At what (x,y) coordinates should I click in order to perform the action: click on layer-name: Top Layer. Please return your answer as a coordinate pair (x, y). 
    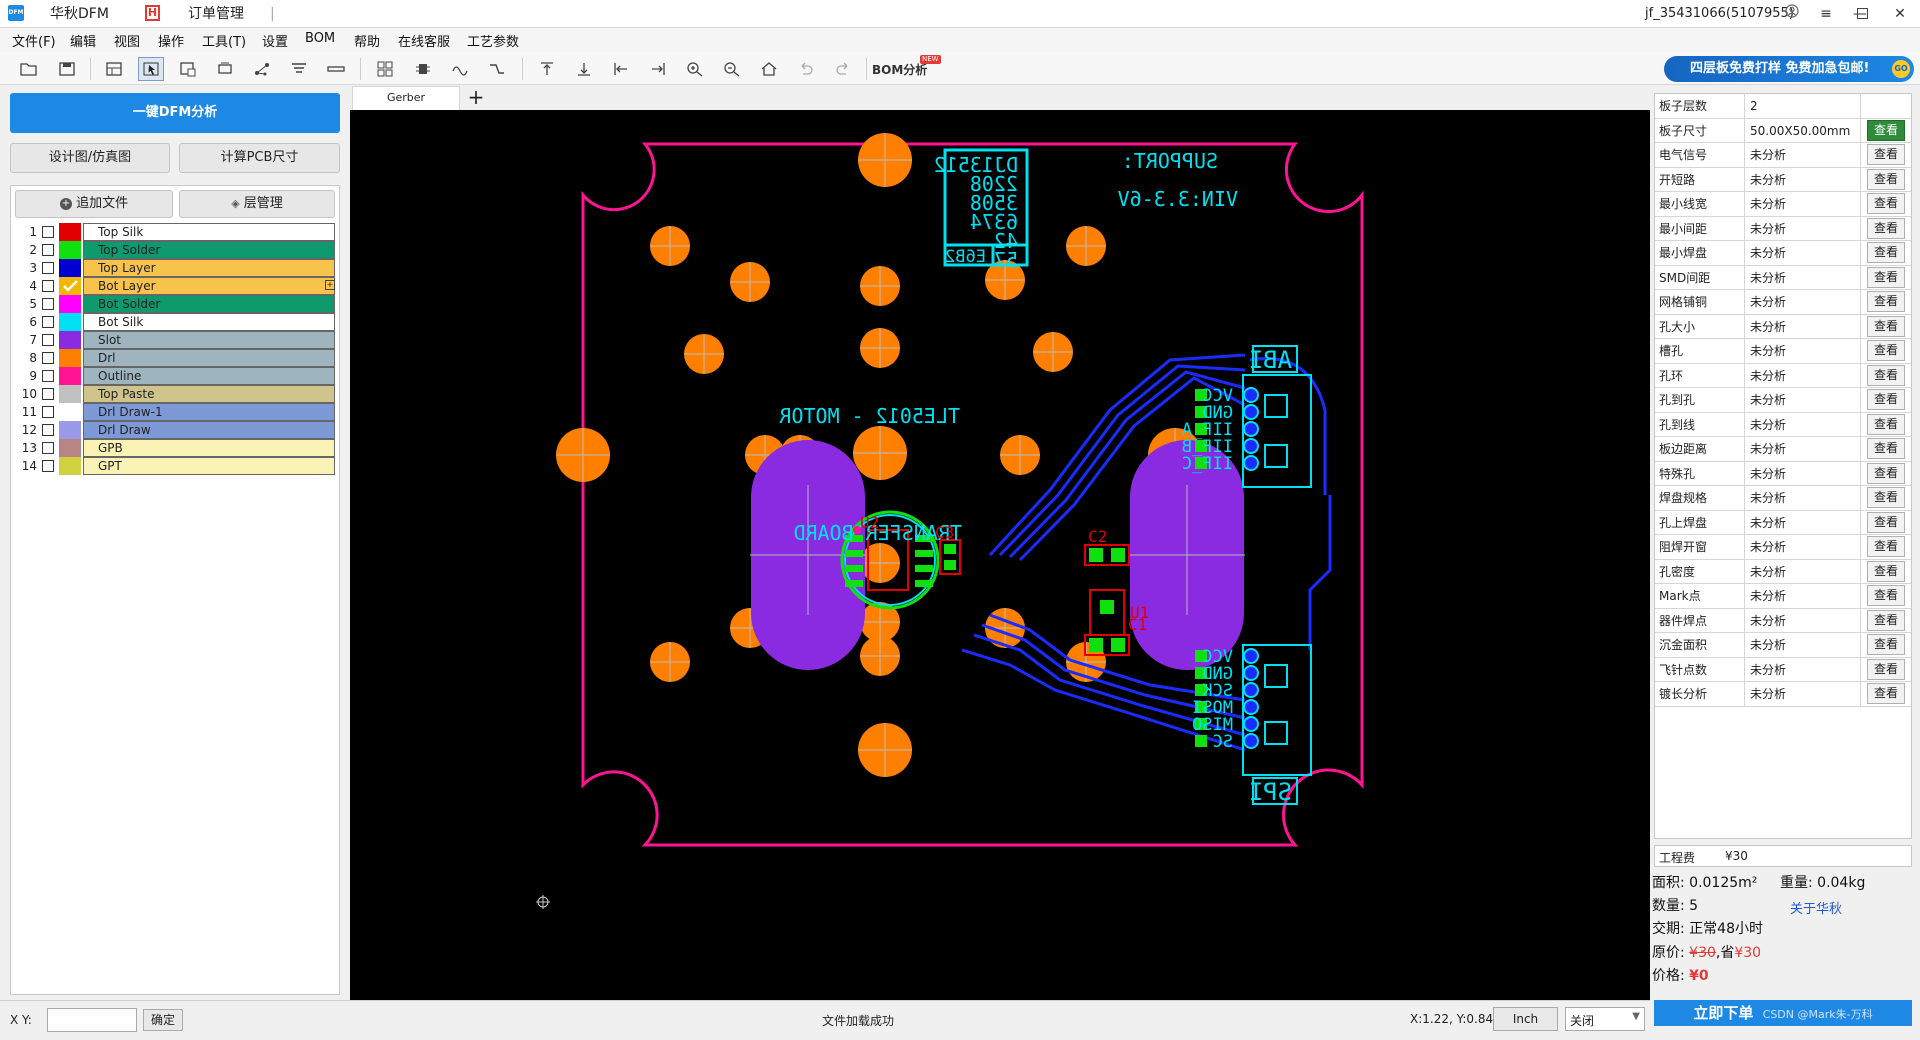
    Looking at the image, I should click on (209, 268).